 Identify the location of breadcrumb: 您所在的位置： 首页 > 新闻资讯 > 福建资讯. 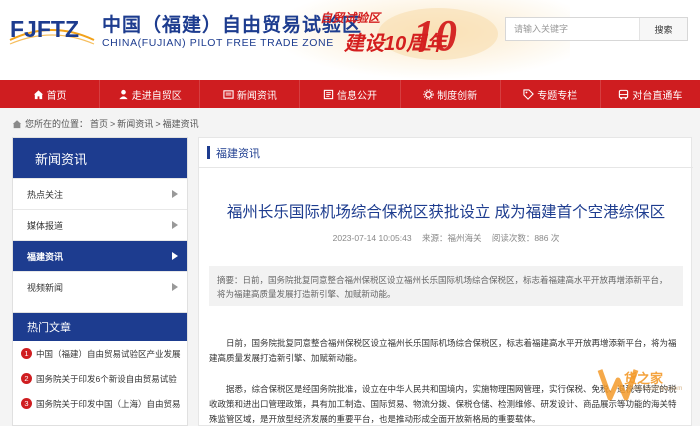
(106, 123).